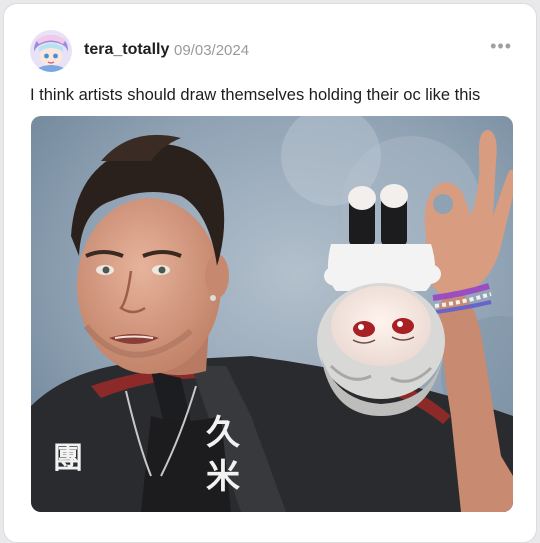 The image size is (540, 543). What do you see at coordinates (149, 286) in the screenshot?
I see `person-face` at bounding box center [149, 286].